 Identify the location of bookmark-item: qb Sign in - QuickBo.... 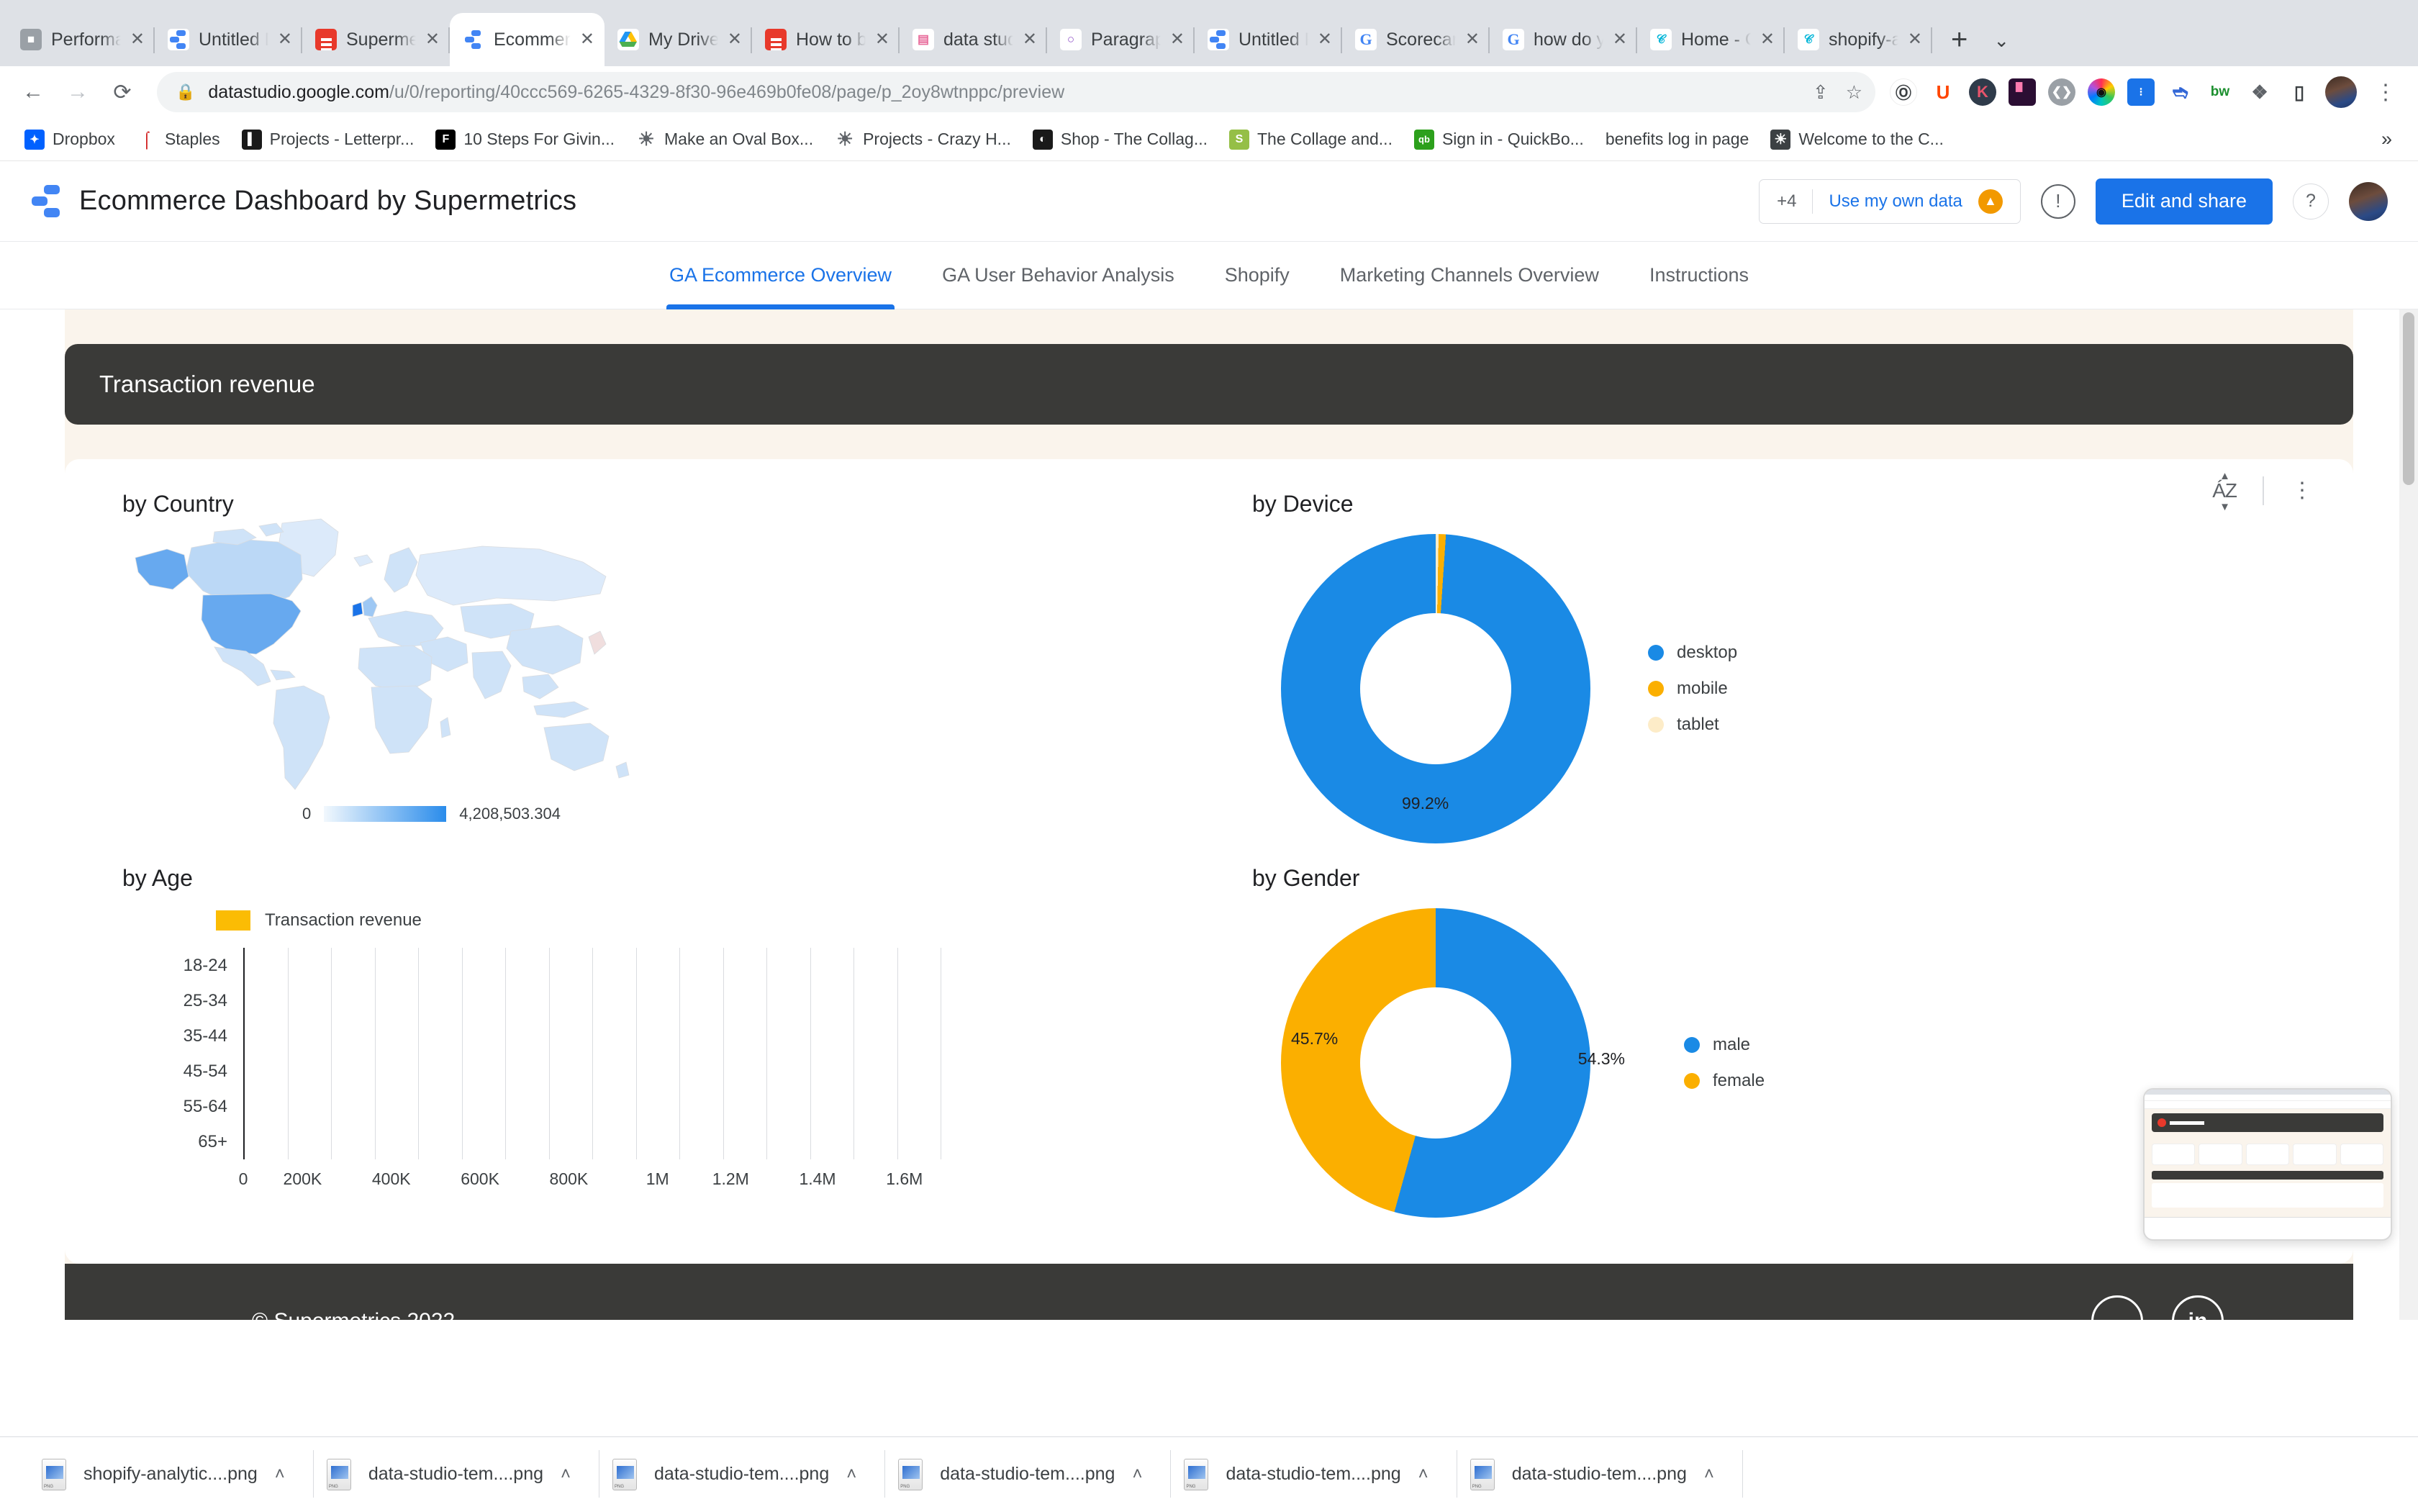
(1499, 140).